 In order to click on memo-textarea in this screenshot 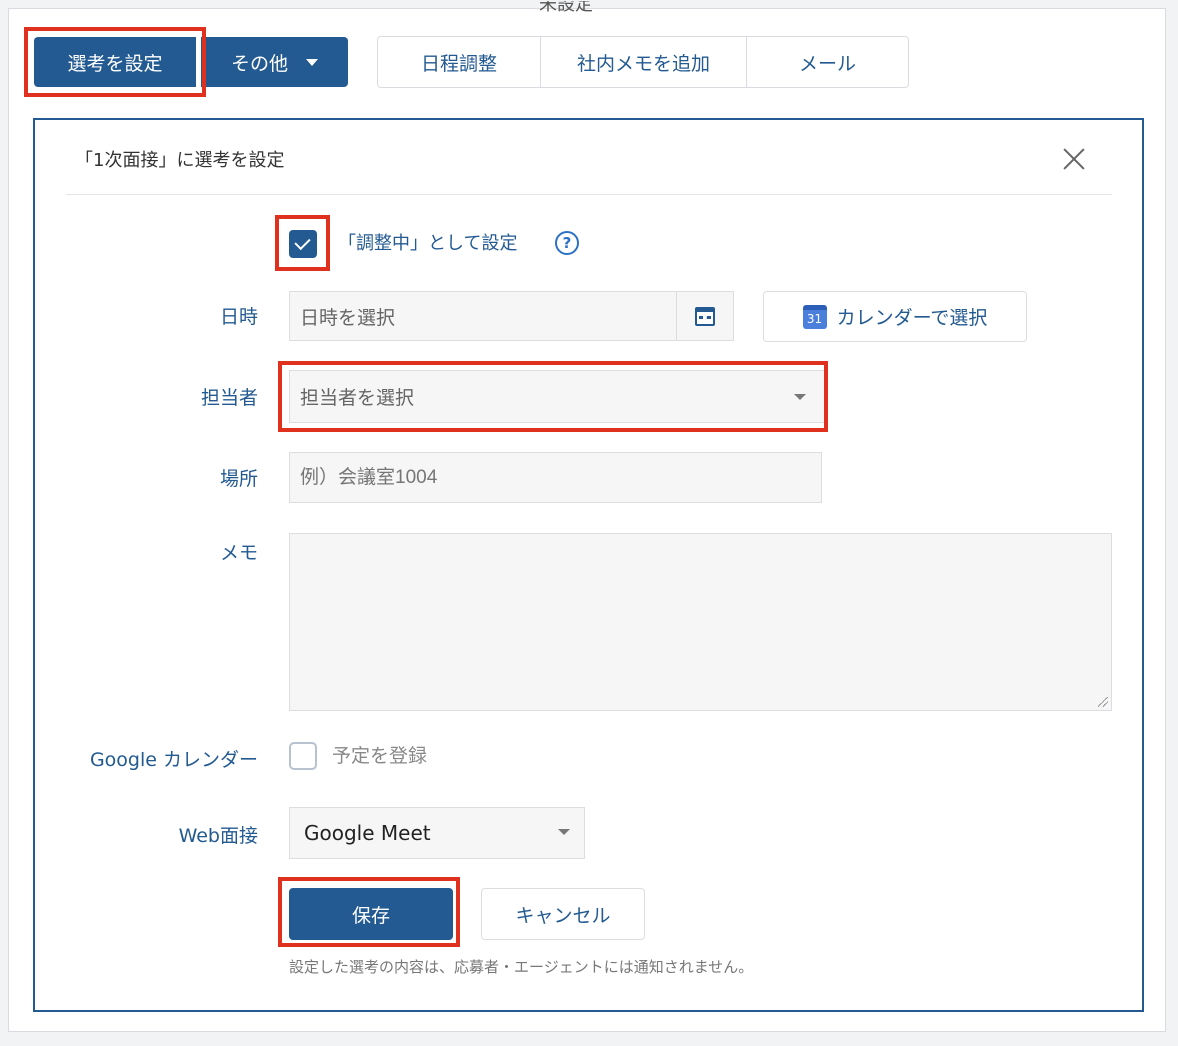, I will do `click(700, 622)`.